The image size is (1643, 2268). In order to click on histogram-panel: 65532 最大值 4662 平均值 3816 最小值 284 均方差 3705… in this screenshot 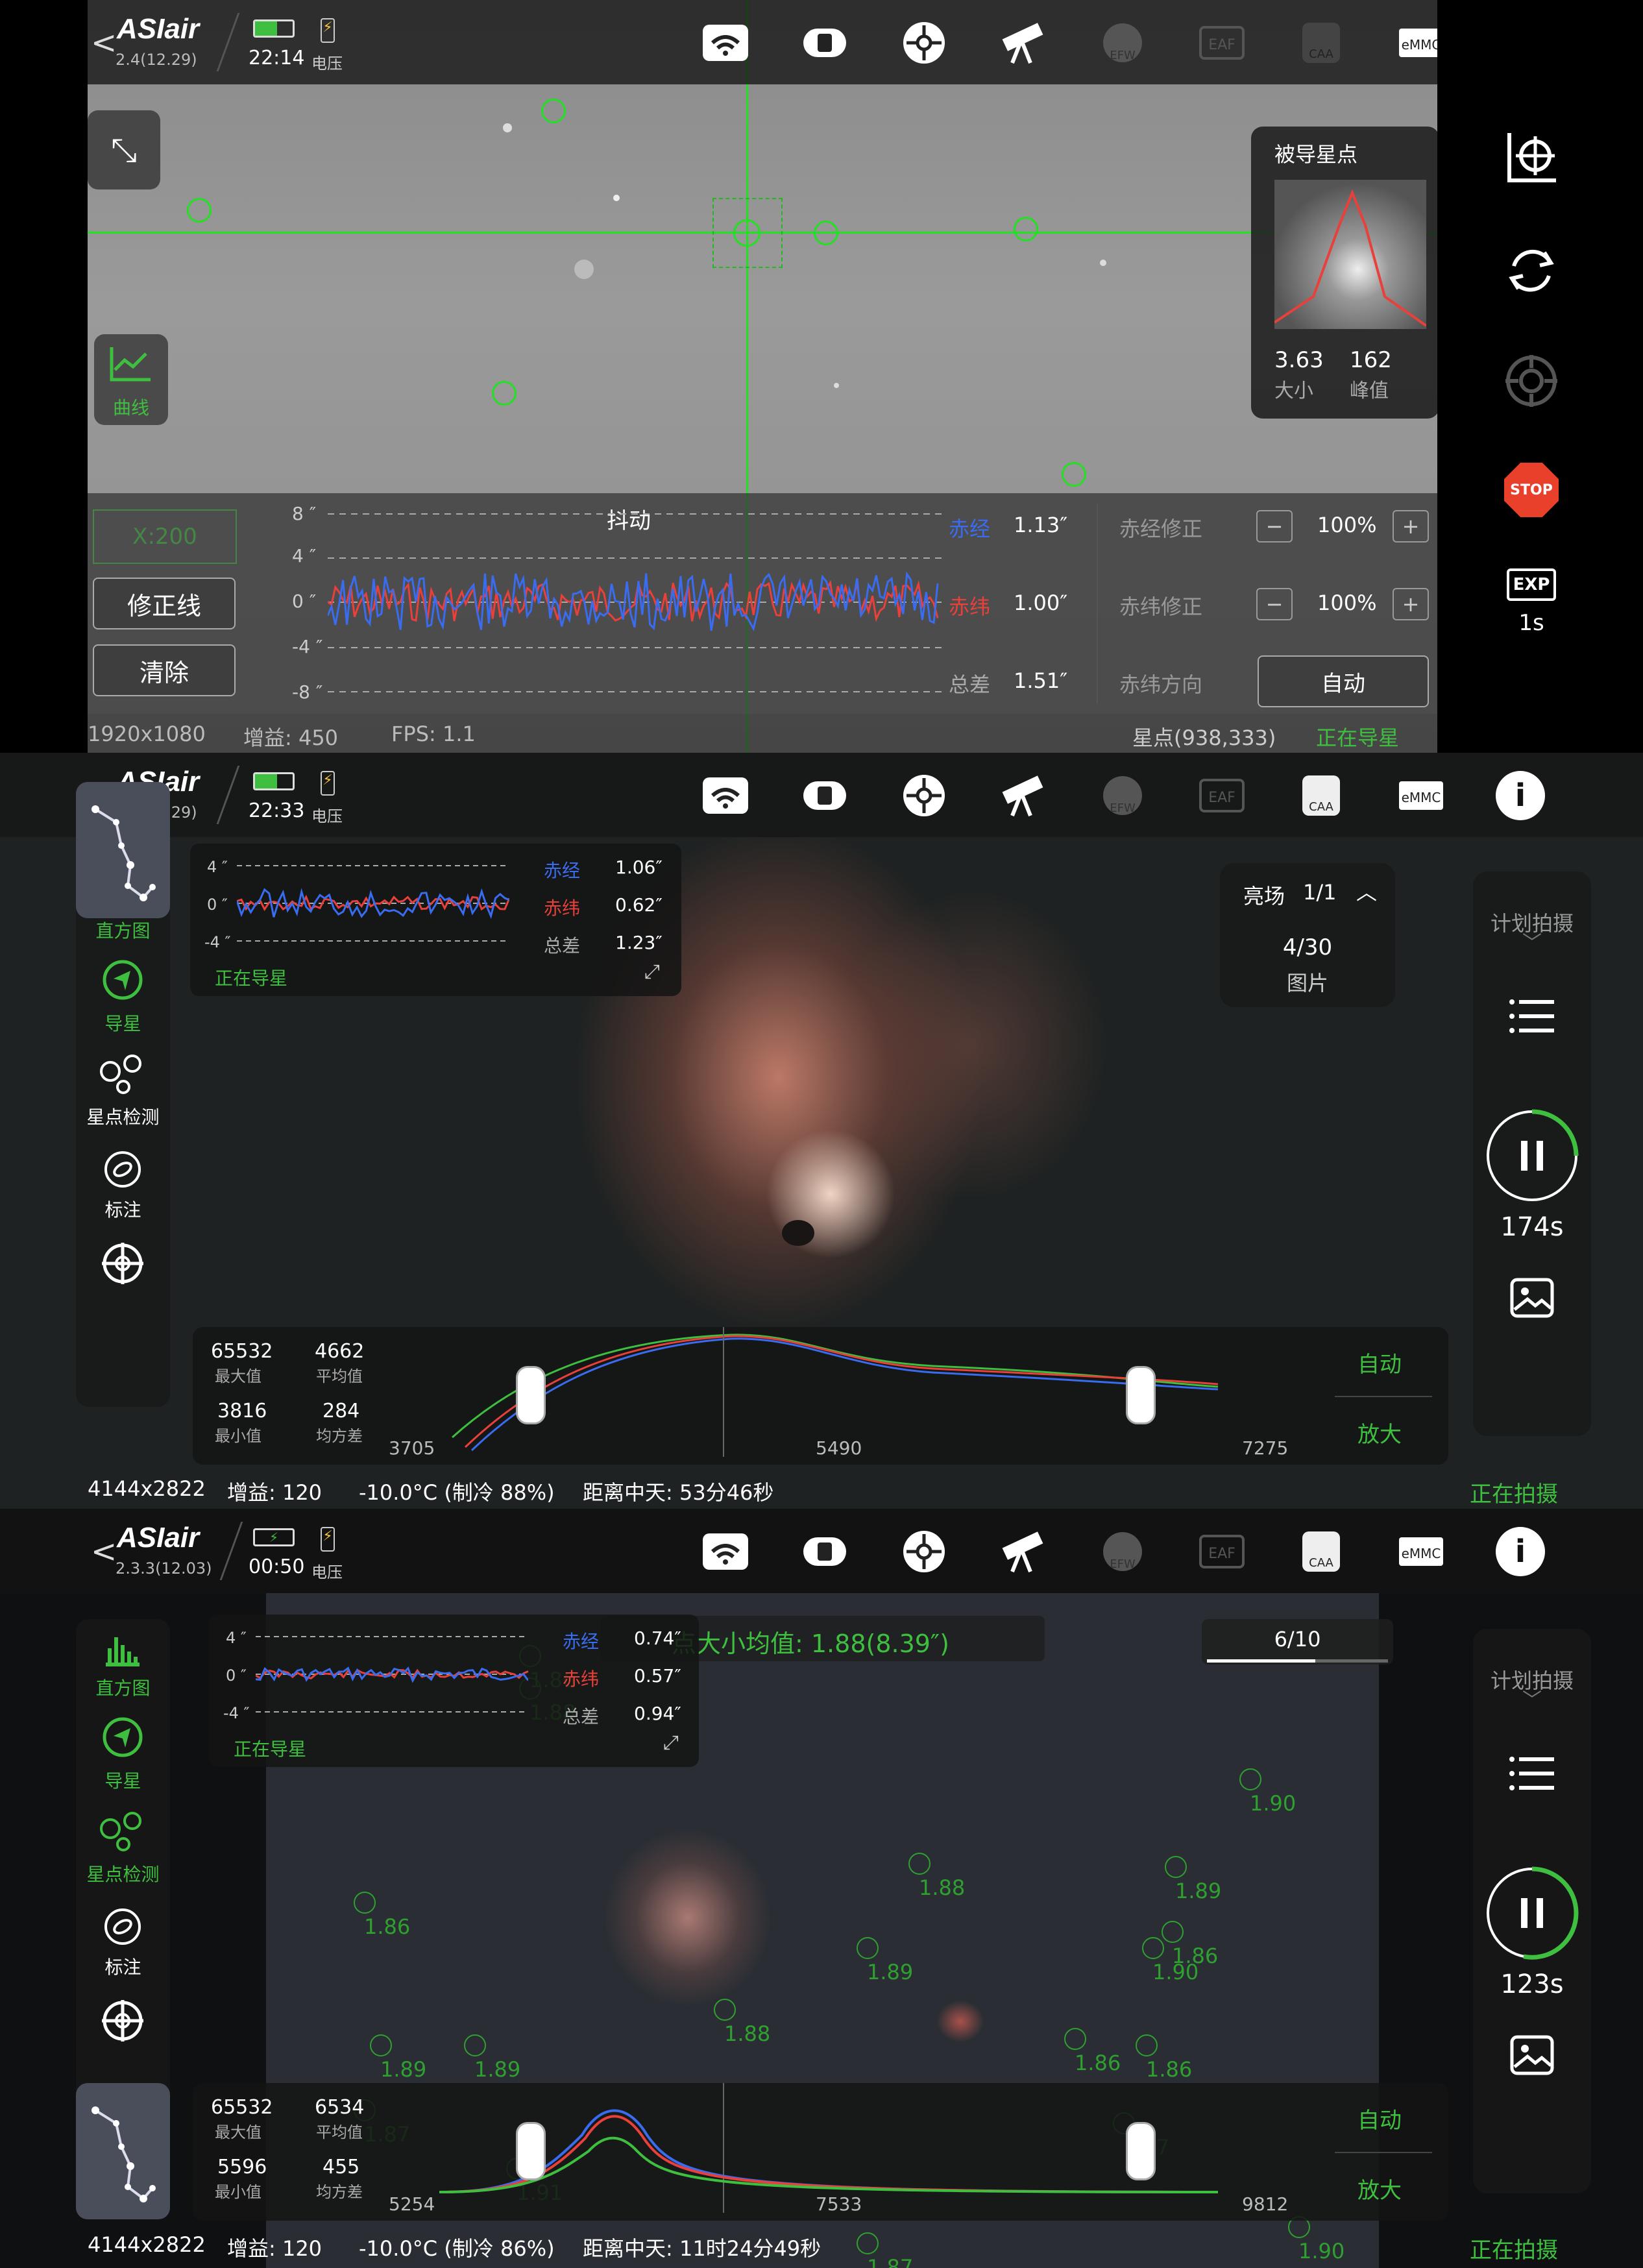, I will do `click(820, 1396)`.